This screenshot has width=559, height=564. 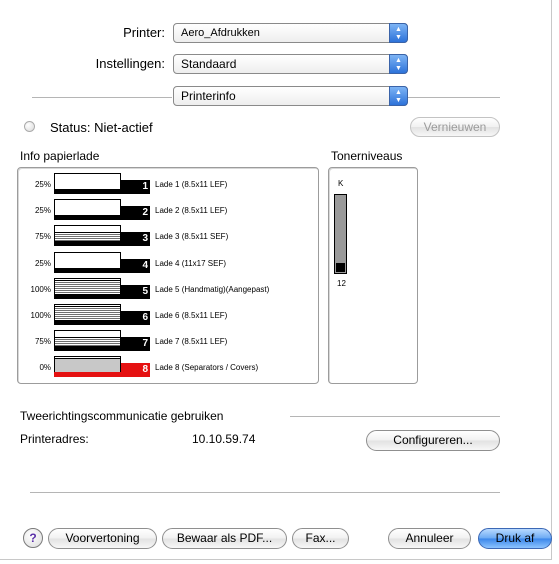 What do you see at coordinates (135, 344) in the screenshot?
I see `tray-number: 7` at bounding box center [135, 344].